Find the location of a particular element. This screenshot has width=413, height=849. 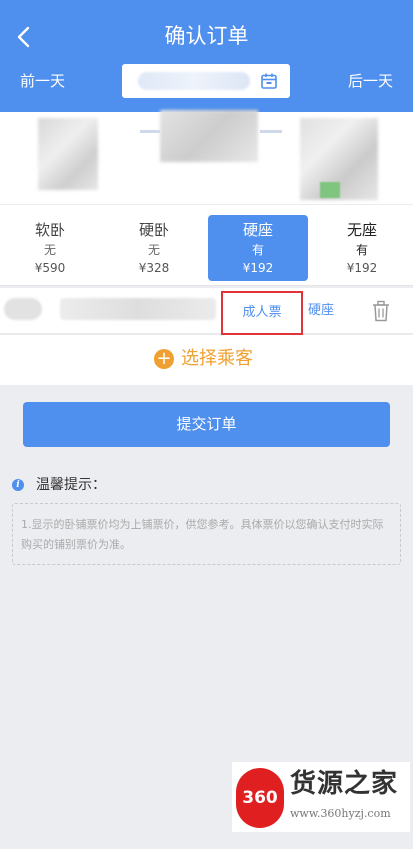

seat-name: 硬座 is located at coordinates (257, 230).